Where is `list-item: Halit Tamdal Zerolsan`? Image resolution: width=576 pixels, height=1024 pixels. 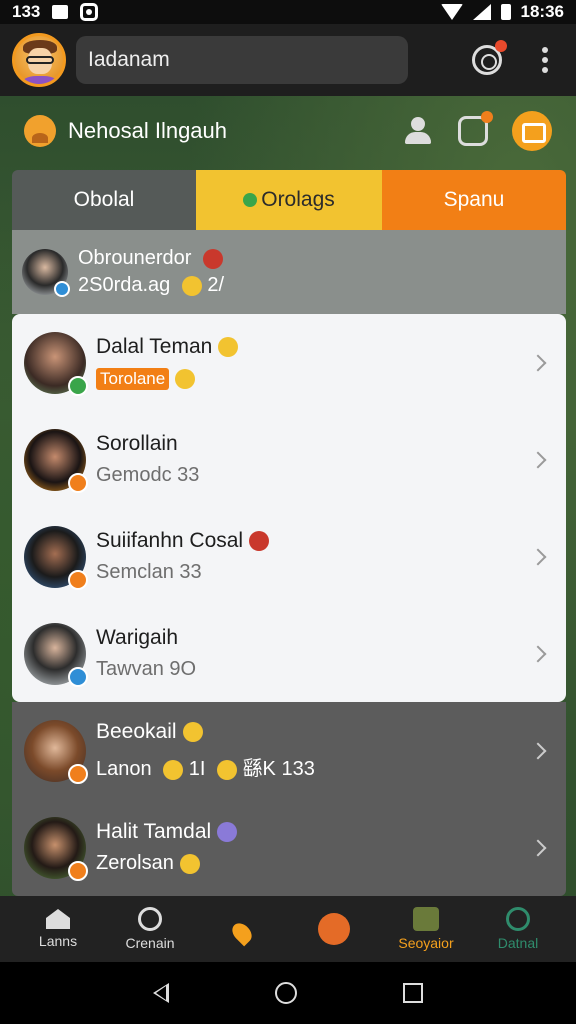
list-item: Halit Tamdal Zerolsan is located at coordinates (289, 847).